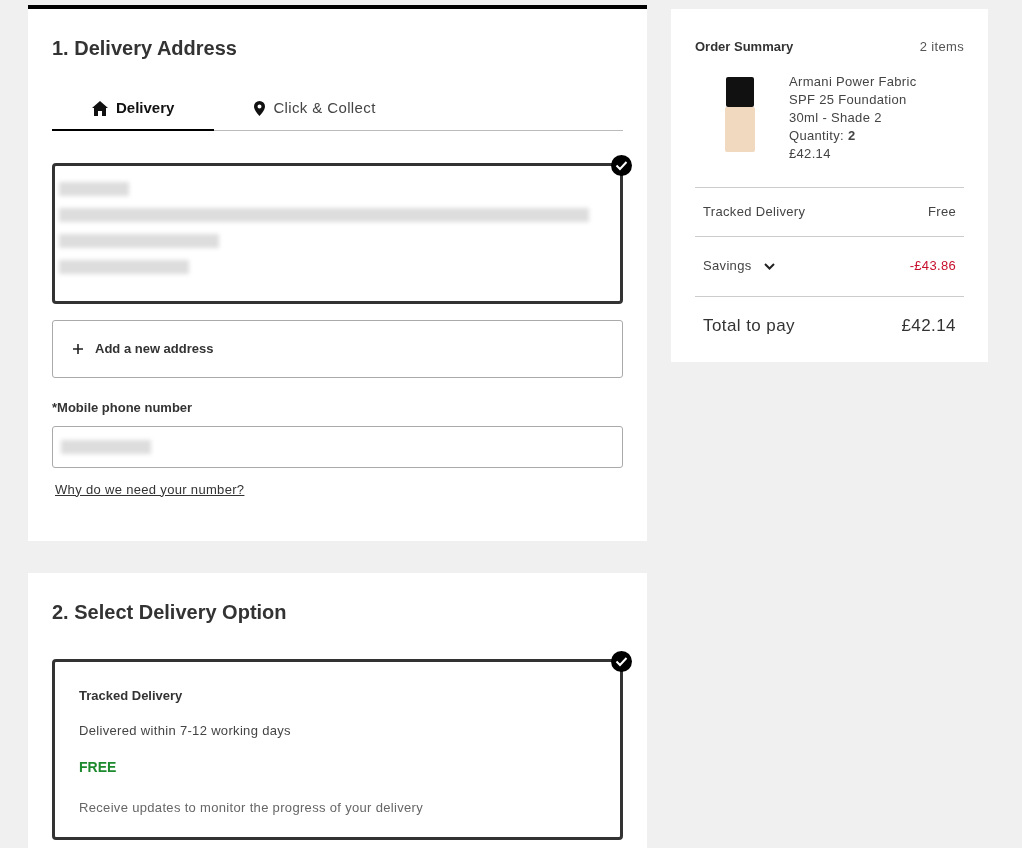 The width and height of the screenshot is (1022, 848). What do you see at coordinates (337, 233) in the screenshot?
I see `address-card` at bounding box center [337, 233].